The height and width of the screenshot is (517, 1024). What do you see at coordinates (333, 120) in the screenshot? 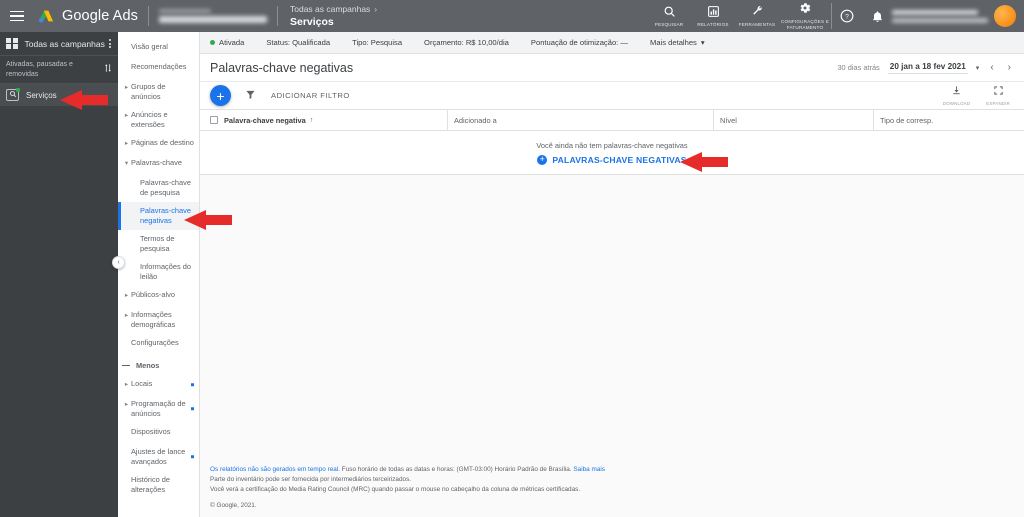
I see `column-header-keyword: Palavra-chave negativa ↑` at bounding box center [333, 120].